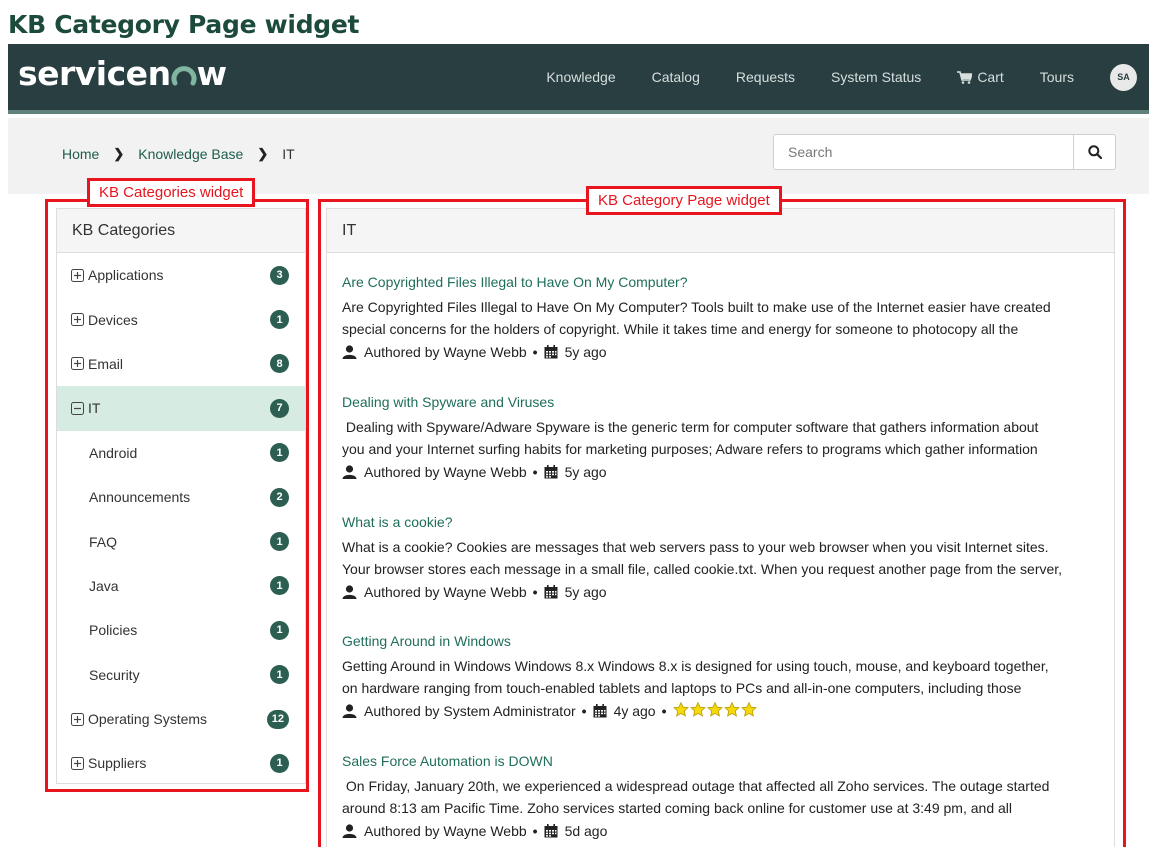 The width and height of the screenshot is (1149, 847). I want to click on search-button, so click(1094, 152).